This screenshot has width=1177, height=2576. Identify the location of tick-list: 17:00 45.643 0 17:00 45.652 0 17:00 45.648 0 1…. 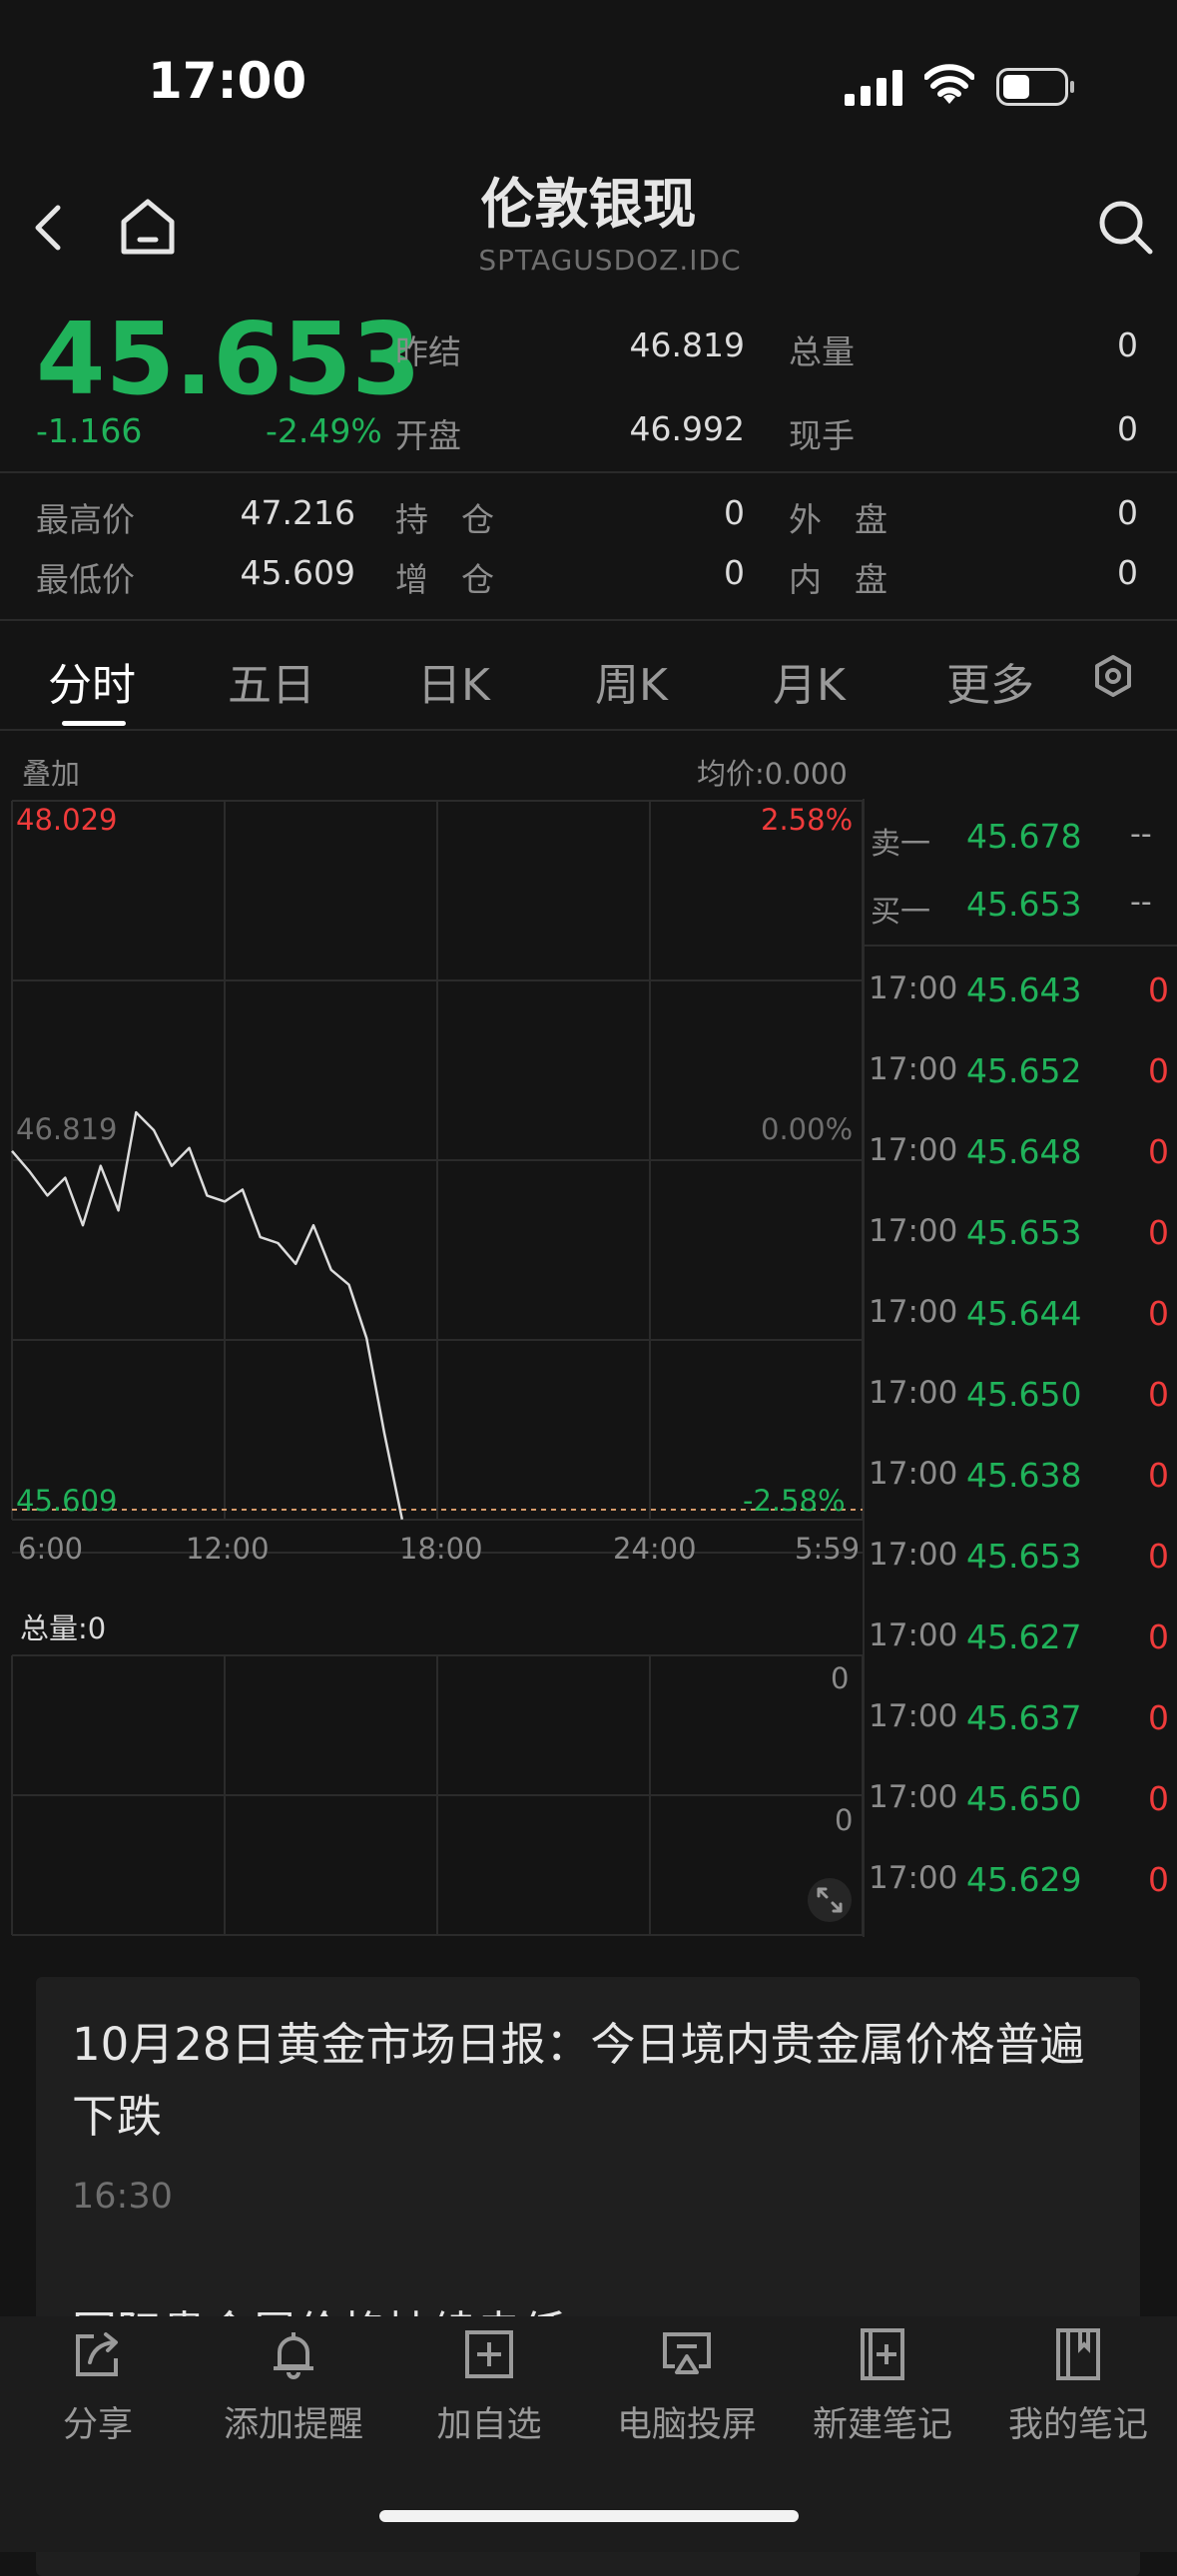
(1023, 1455).